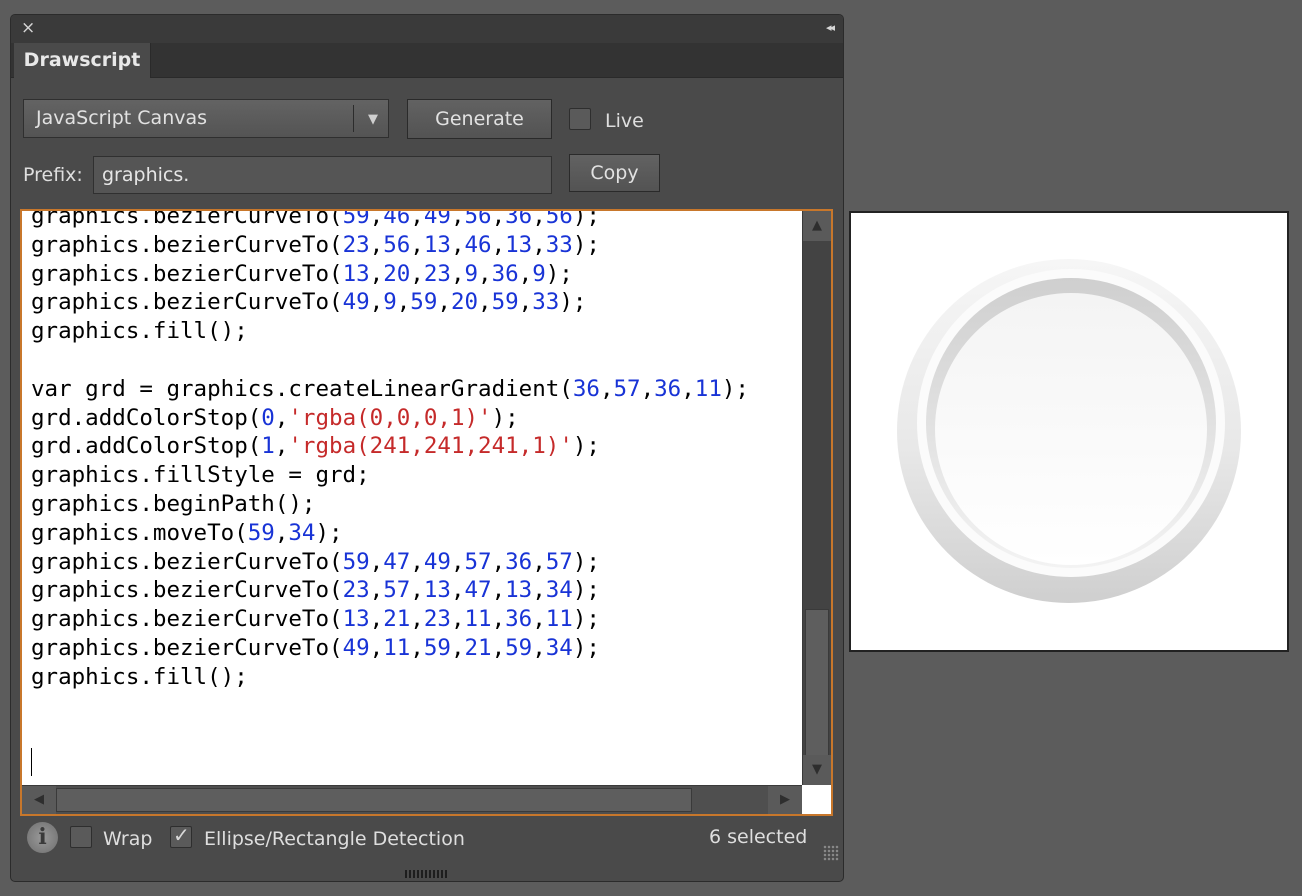 Image resolution: width=1302 pixels, height=896 pixels. I want to click on scroll-down-icon: ▼, so click(817, 770).